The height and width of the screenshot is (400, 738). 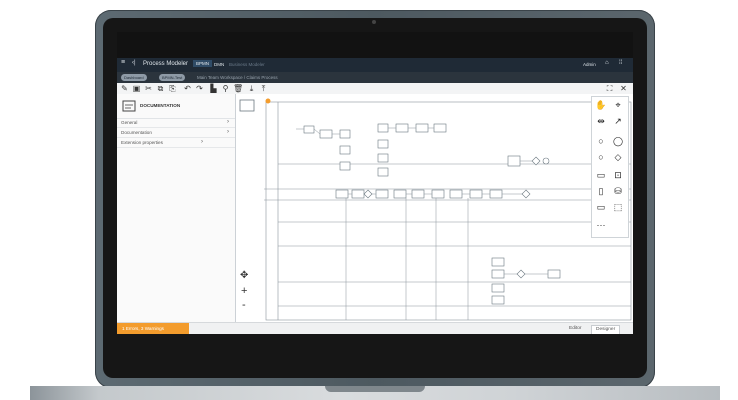 I want to click on hand-tool-icon: ✋, so click(x=601, y=105).